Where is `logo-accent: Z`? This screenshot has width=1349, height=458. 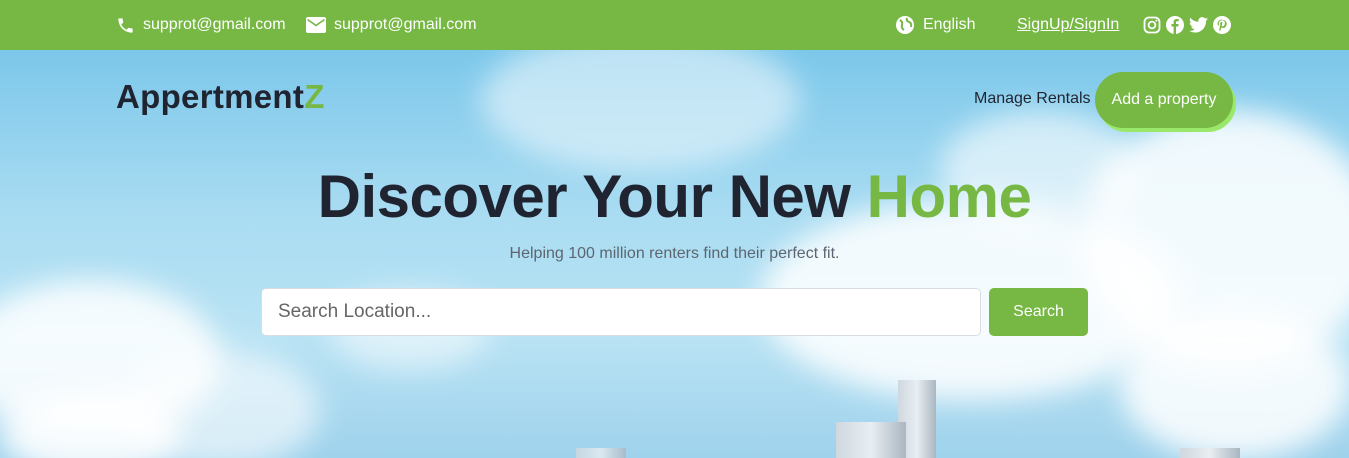
logo-accent: Z is located at coordinates (314, 96).